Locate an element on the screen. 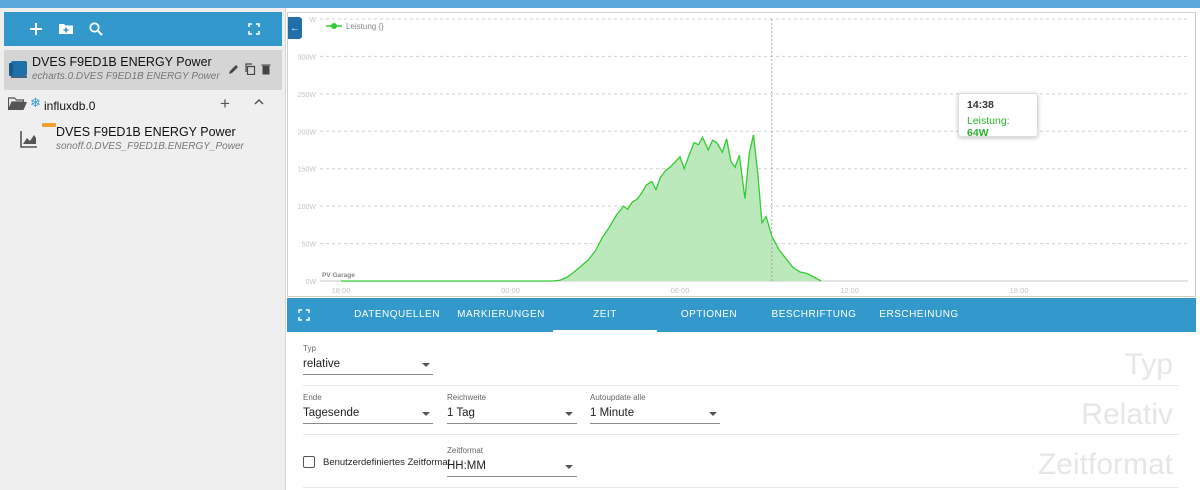 The width and height of the screenshot is (1200, 490). tab-datenquellen: DATENQUELLEN is located at coordinates (397, 315).